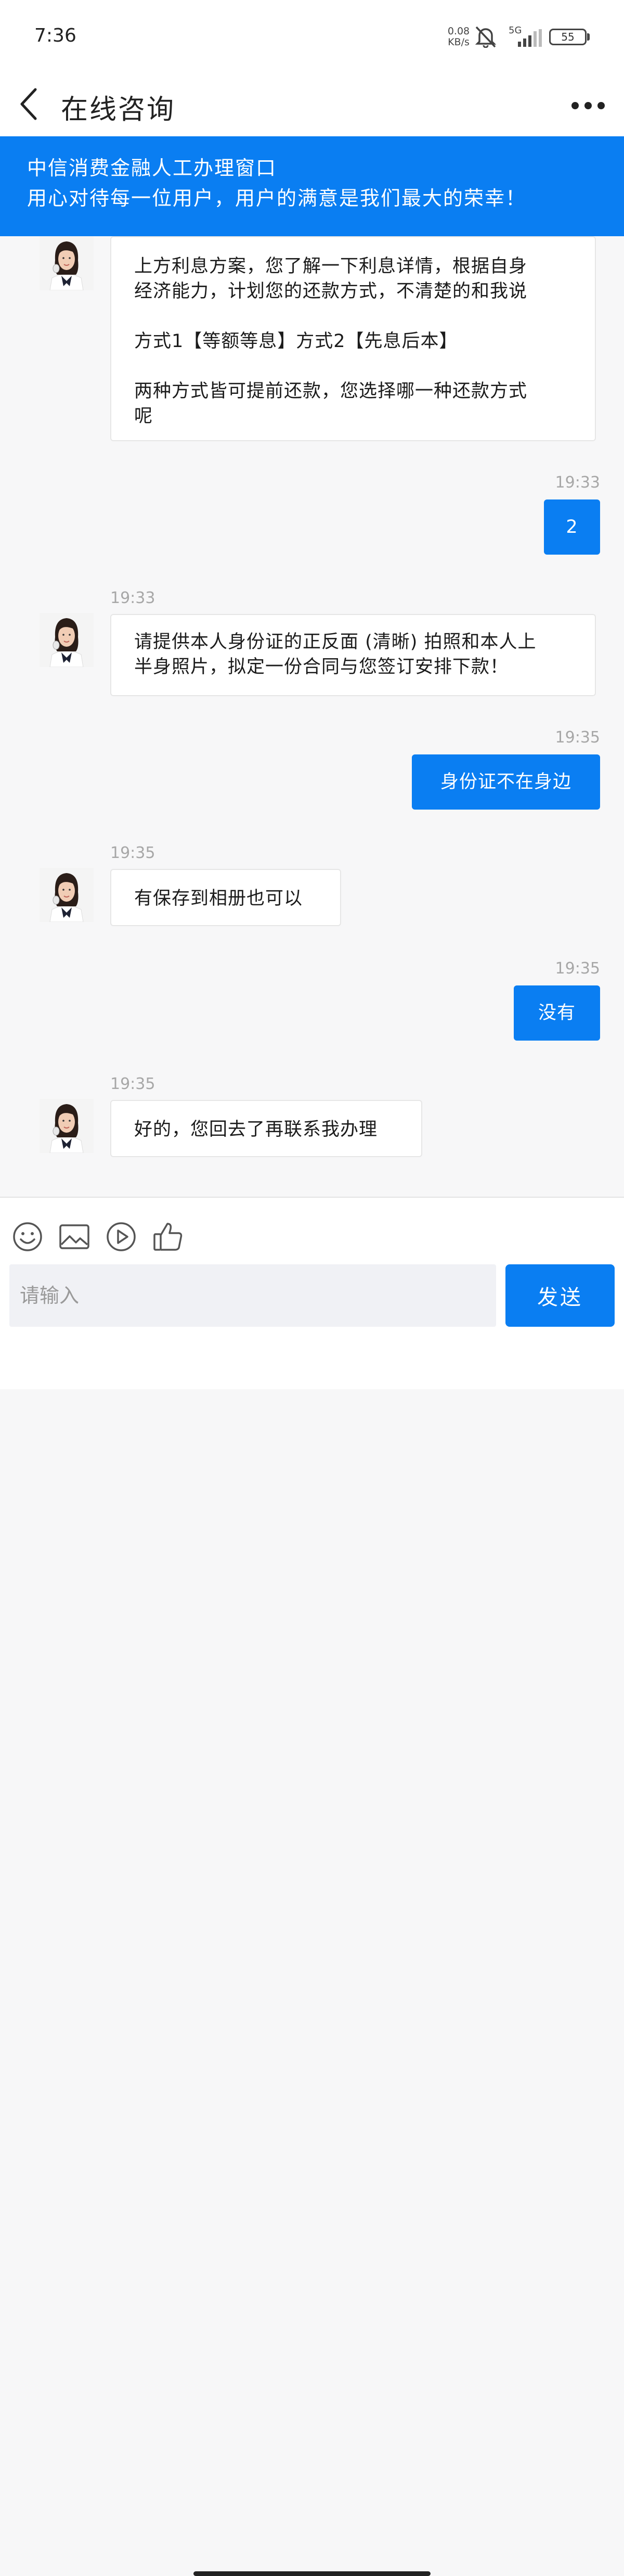 This screenshot has width=624, height=2576. I want to click on thumbs-up-icon, so click(168, 1237).